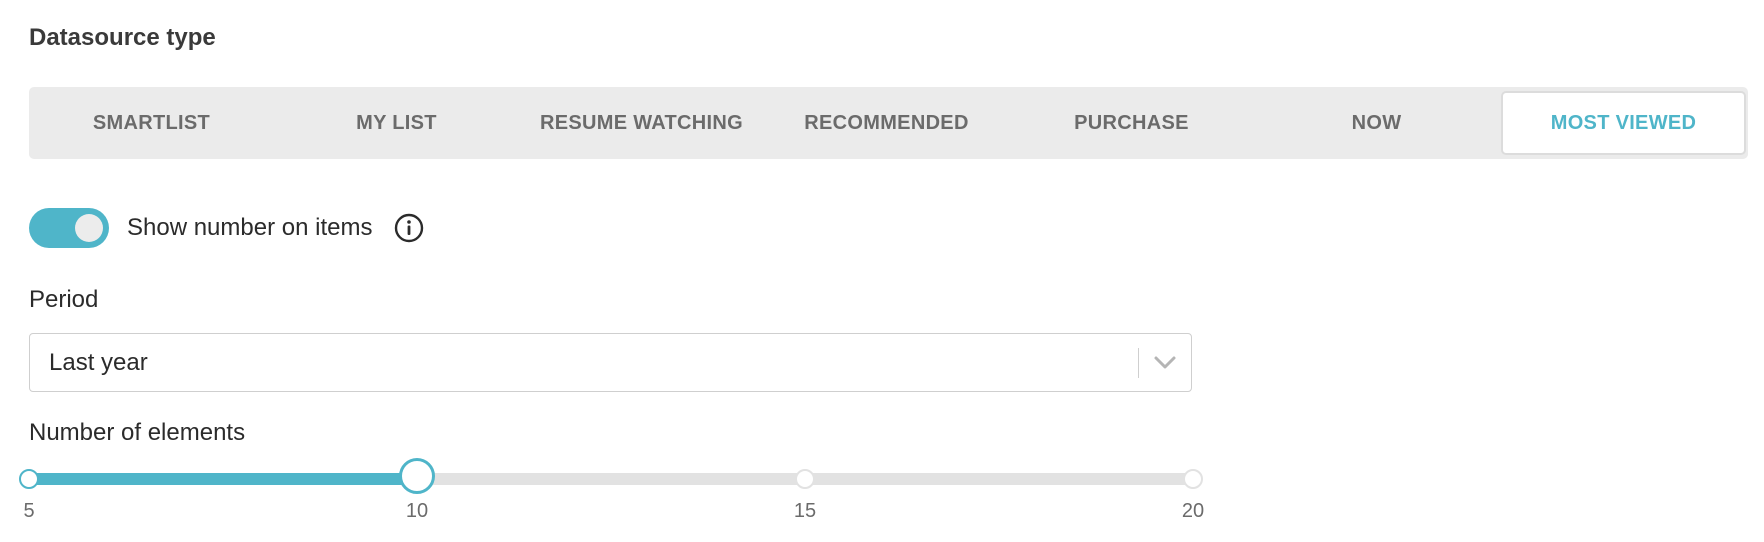  What do you see at coordinates (151, 123) in the screenshot?
I see `datasource-option-smartlist: SMARTLIST` at bounding box center [151, 123].